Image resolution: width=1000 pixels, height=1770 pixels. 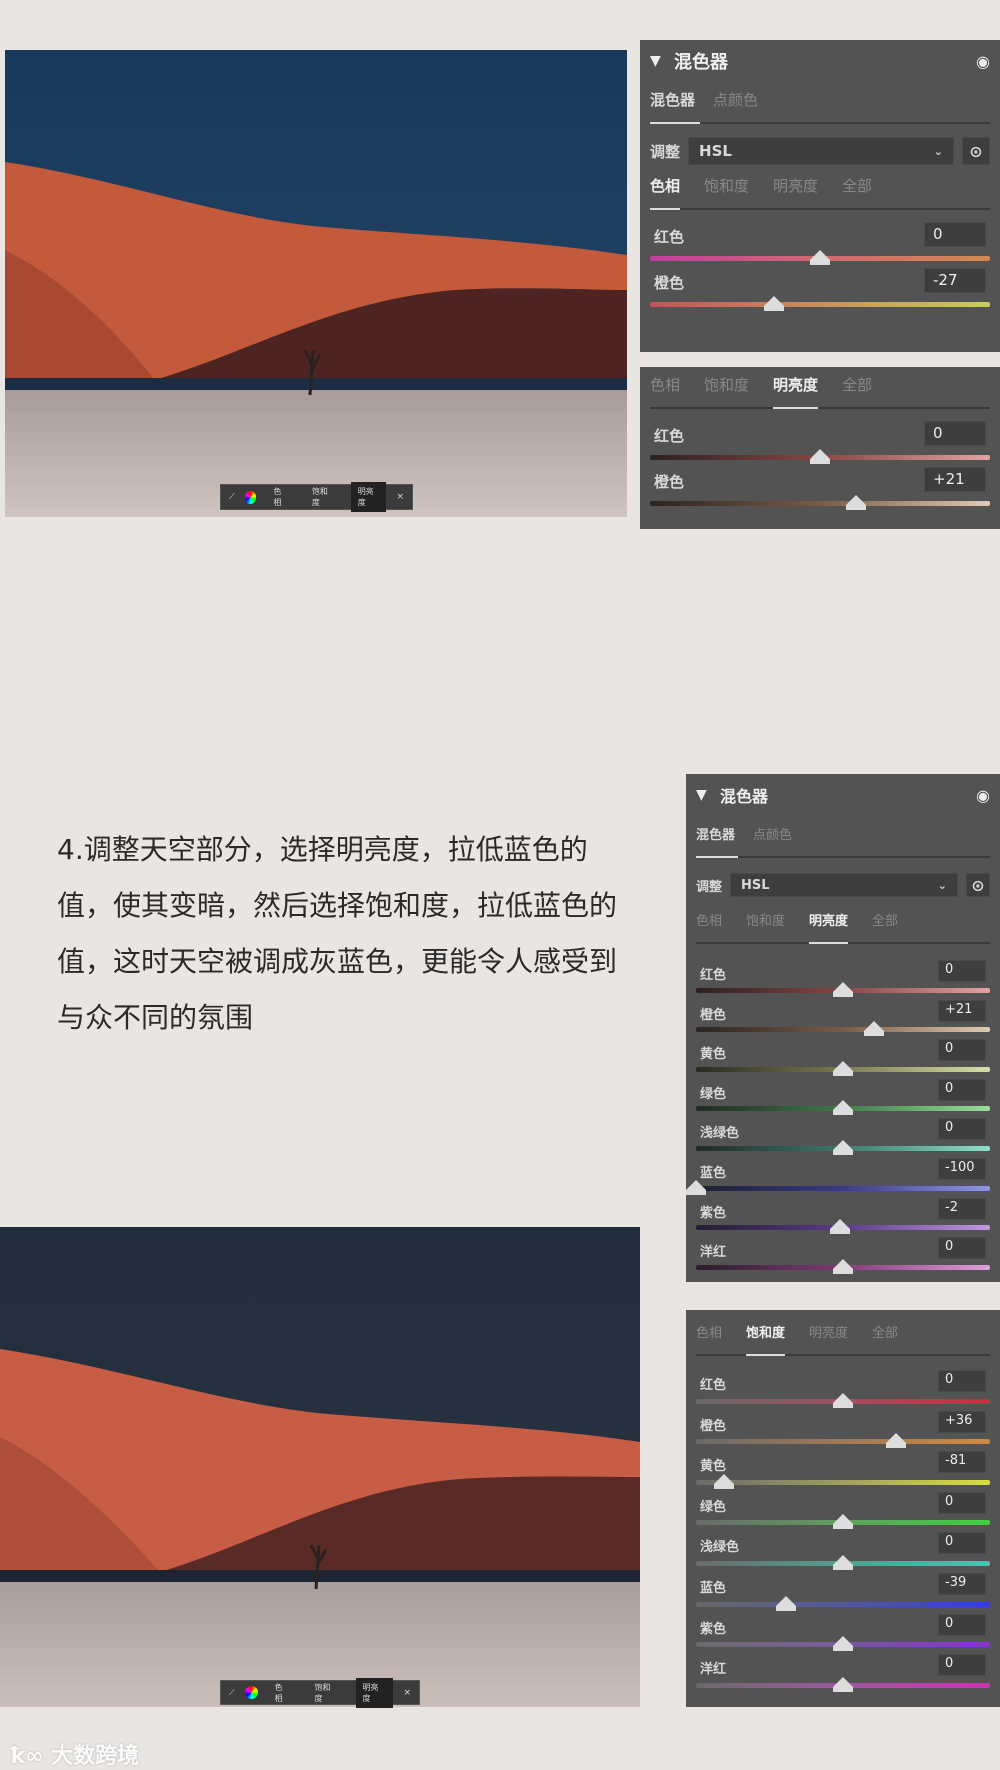 I want to click on slider-row: 蓝色 -100, so click(x=838, y=1179).